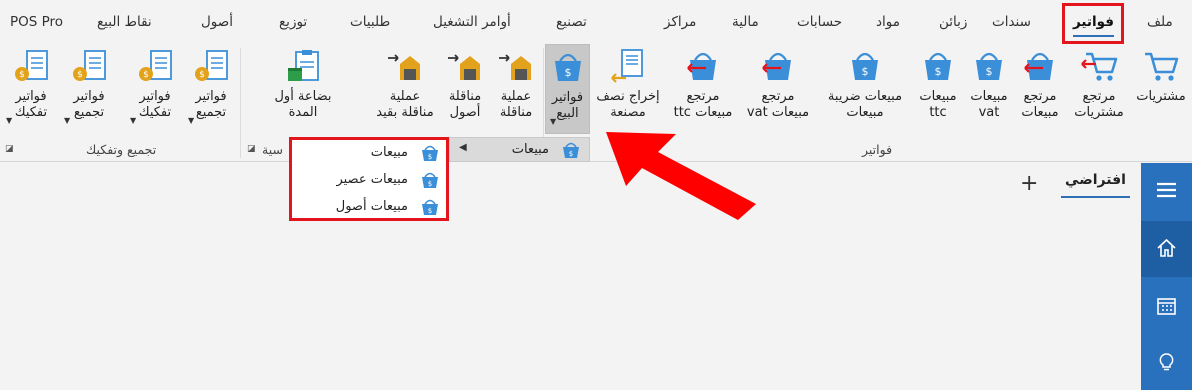 The width and height of the screenshot is (1192, 390). What do you see at coordinates (1099, 66) in the screenshot?
I see `cart-return-icon` at bounding box center [1099, 66].